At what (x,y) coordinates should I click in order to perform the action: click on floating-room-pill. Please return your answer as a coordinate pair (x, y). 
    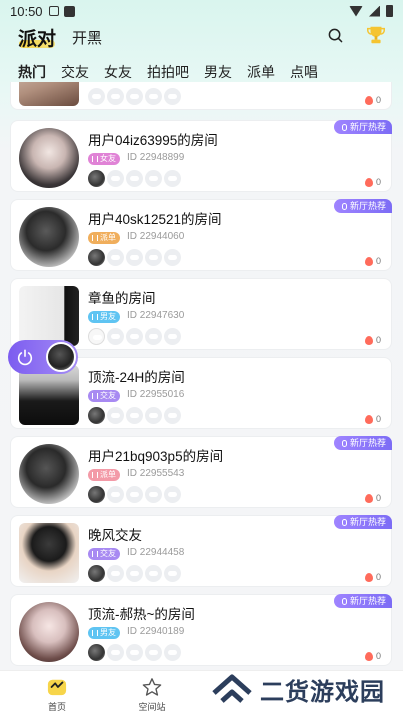
    Looking at the image, I should click on (43, 357).